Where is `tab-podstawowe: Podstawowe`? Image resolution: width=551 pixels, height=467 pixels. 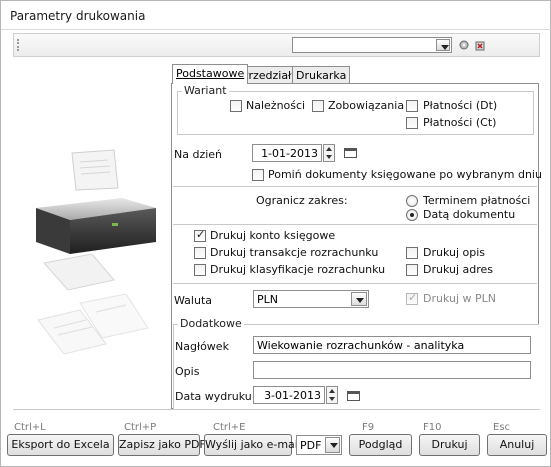 tab-podstawowe: Podstawowe is located at coordinates (210, 74).